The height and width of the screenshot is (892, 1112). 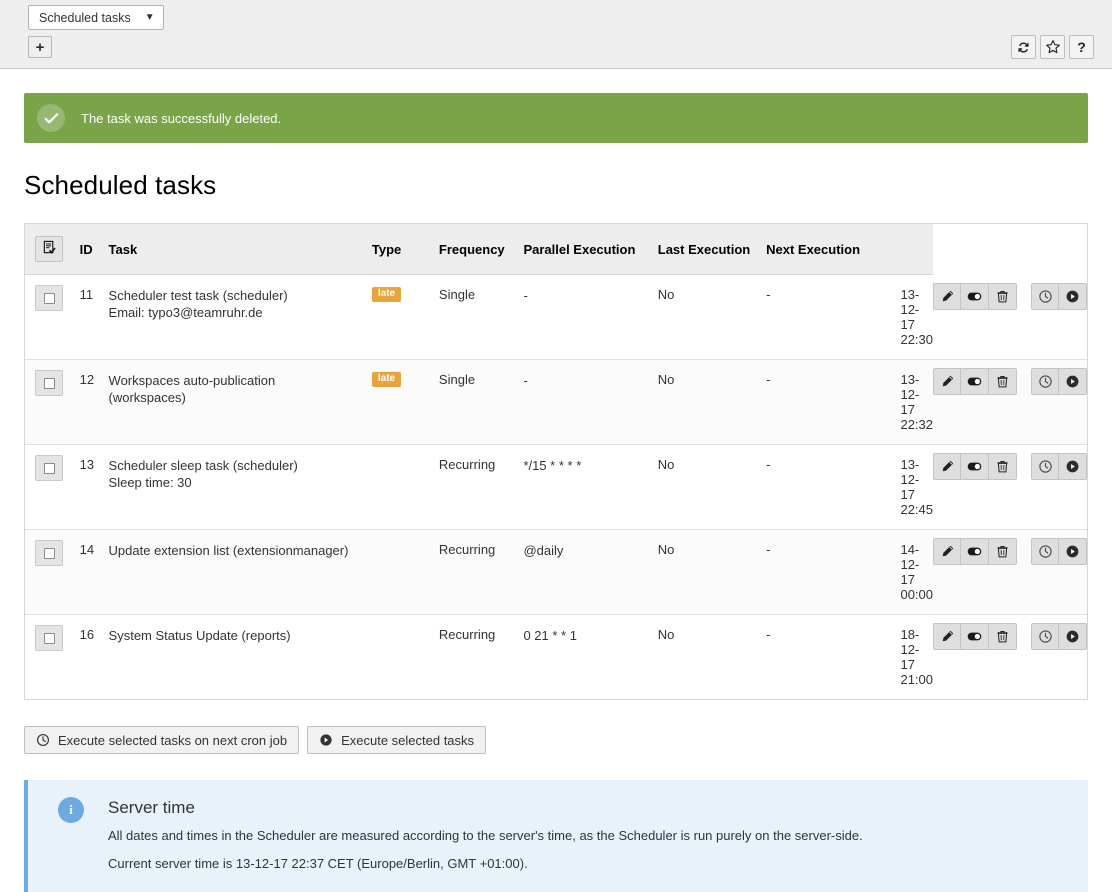 I want to click on edit-actions-group, so click(x=975, y=551).